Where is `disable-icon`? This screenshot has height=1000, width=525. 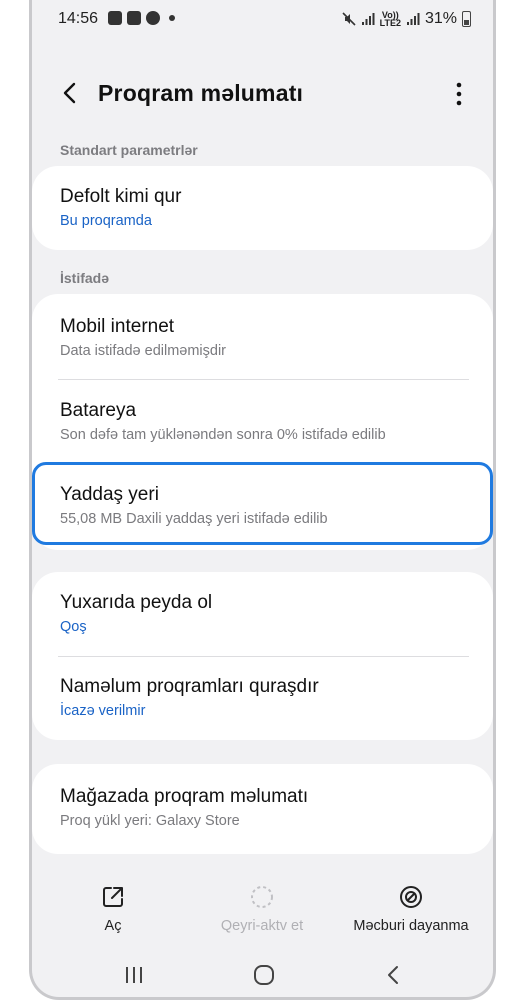
disable-icon is located at coordinates (262, 897).